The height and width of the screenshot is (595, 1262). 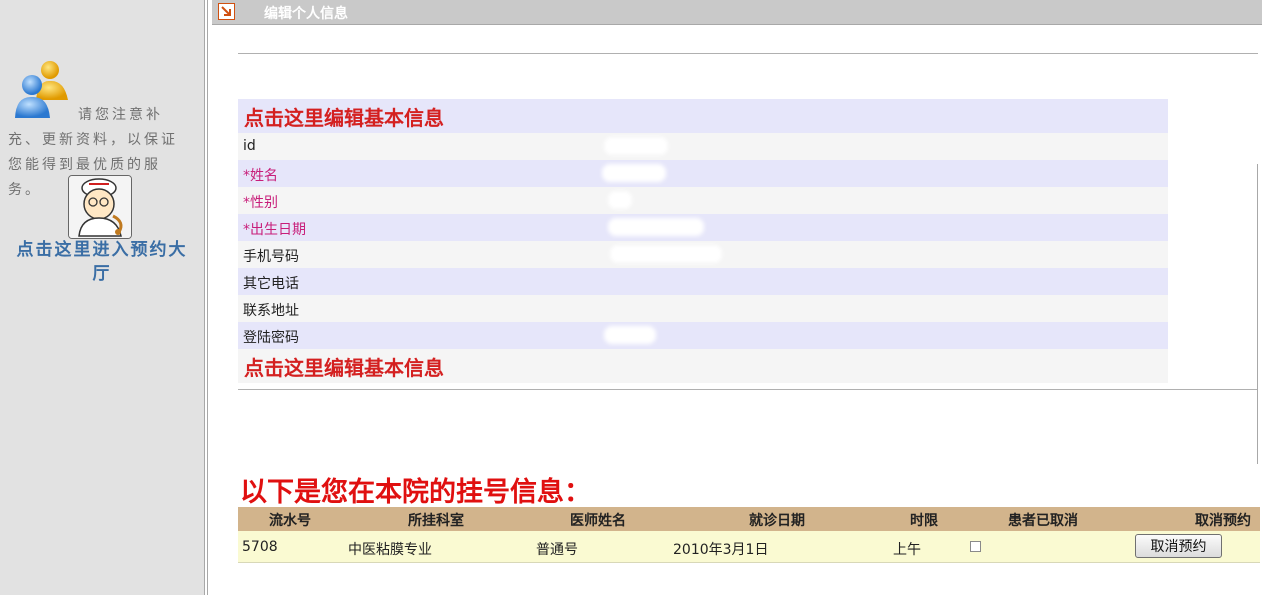 I want to click on field-label-gender: *性别, so click(x=260, y=203).